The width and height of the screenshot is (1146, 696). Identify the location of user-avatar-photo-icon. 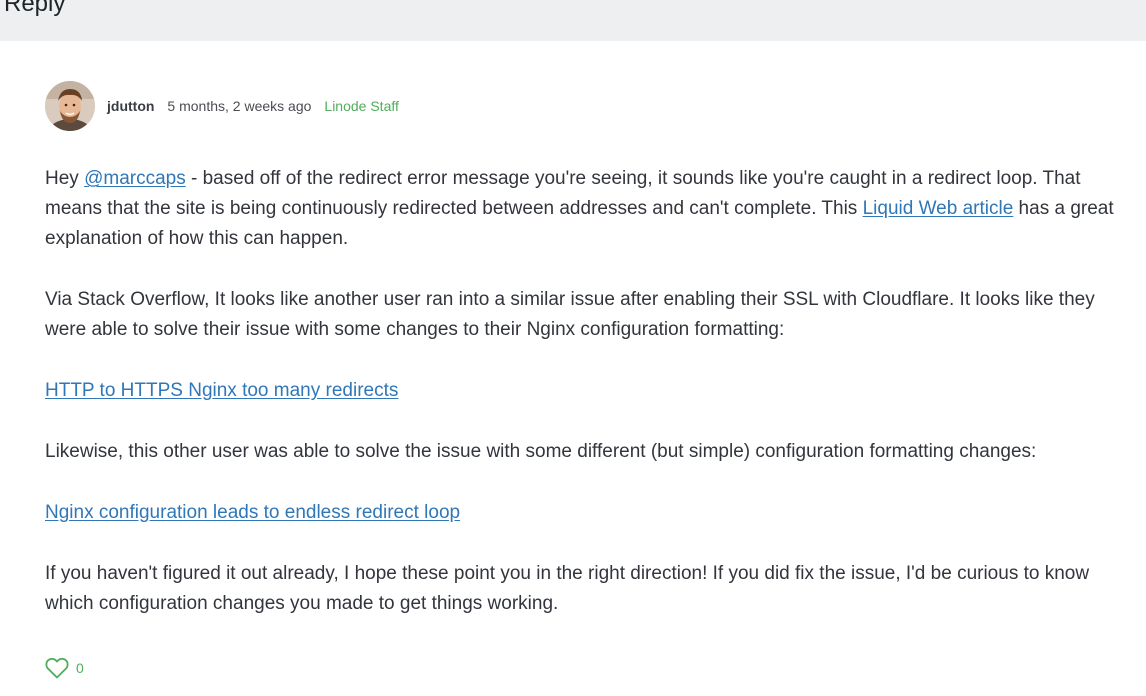
(70, 106).